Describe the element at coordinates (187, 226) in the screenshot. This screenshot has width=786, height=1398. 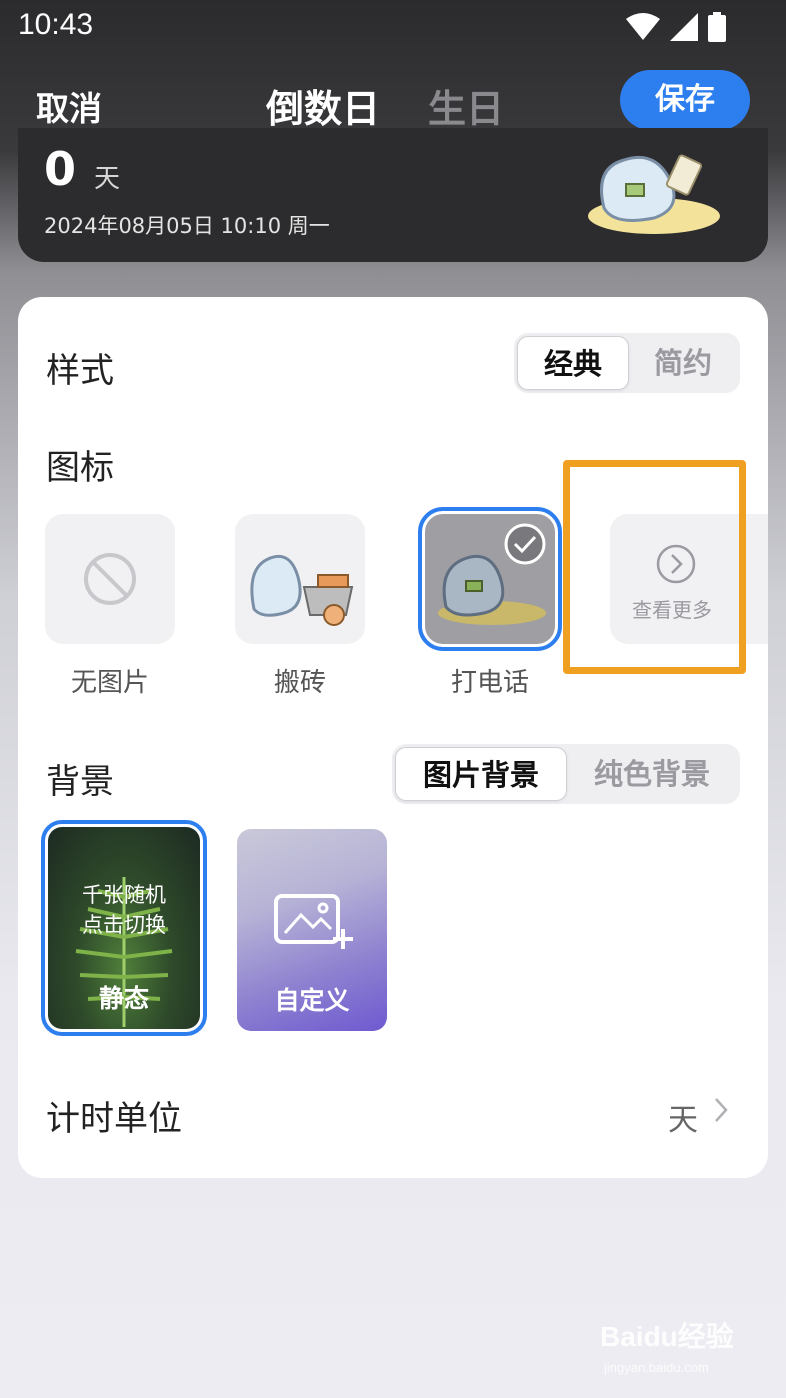
I see `preview-date: 2024年08月05日 10:10 周一` at that location.